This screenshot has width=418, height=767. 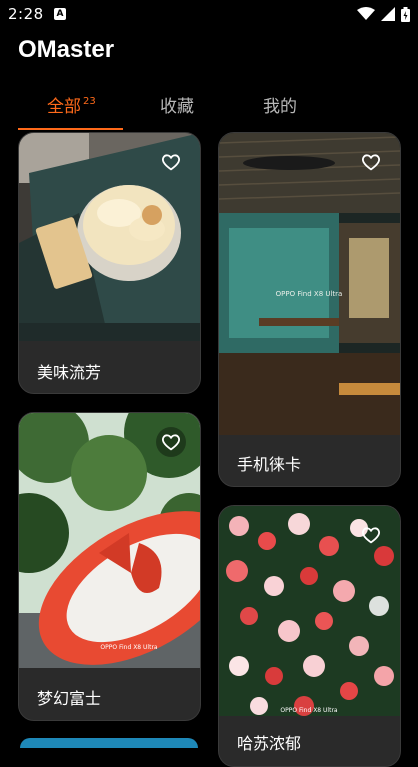 What do you see at coordinates (69, 698) in the screenshot?
I see `card-title: 梦幻富士` at bounding box center [69, 698].